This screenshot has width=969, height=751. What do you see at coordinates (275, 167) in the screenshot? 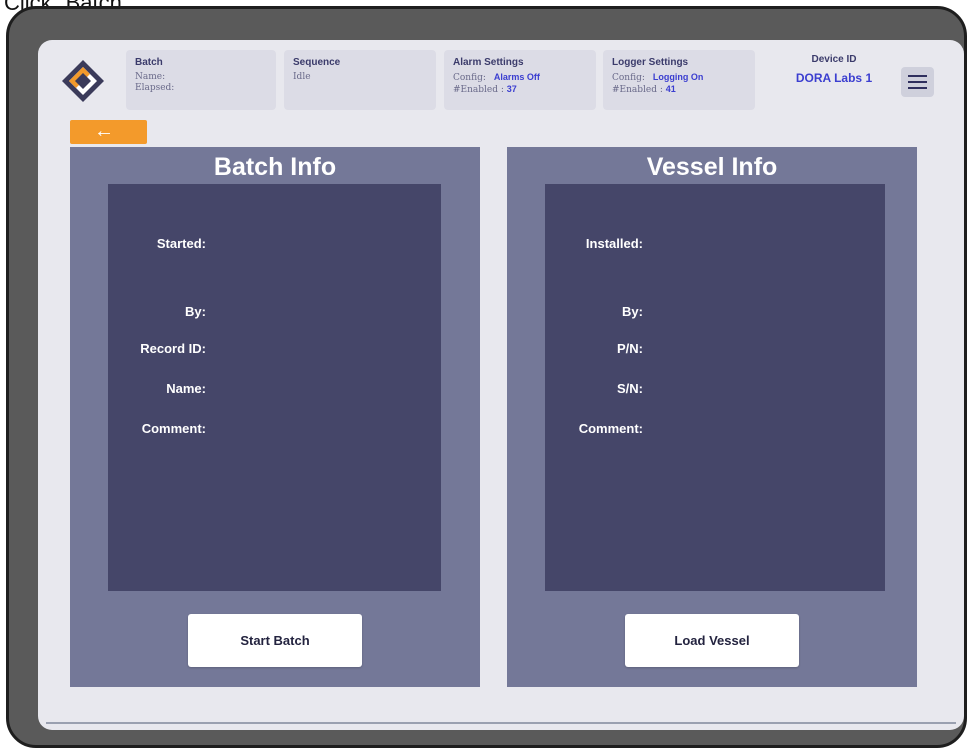
I see `batch-info-title: Batch Info` at bounding box center [275, 167].